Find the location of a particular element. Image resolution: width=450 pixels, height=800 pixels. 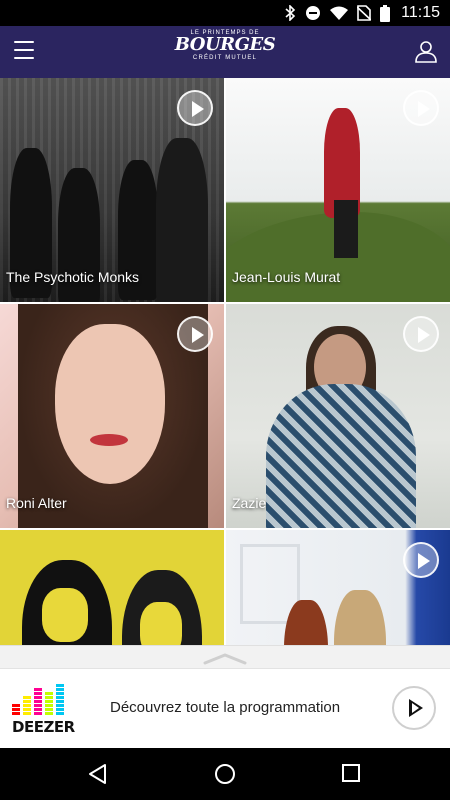

chevron-up-icon is located at coordinates (225, 659).